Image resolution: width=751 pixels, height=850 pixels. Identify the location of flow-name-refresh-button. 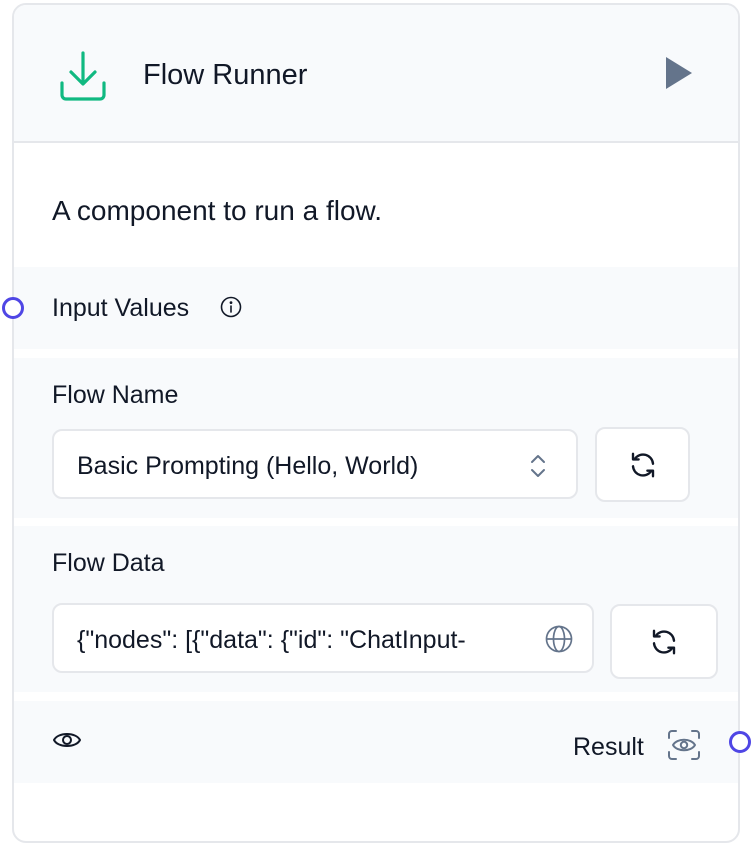
(642, 464).